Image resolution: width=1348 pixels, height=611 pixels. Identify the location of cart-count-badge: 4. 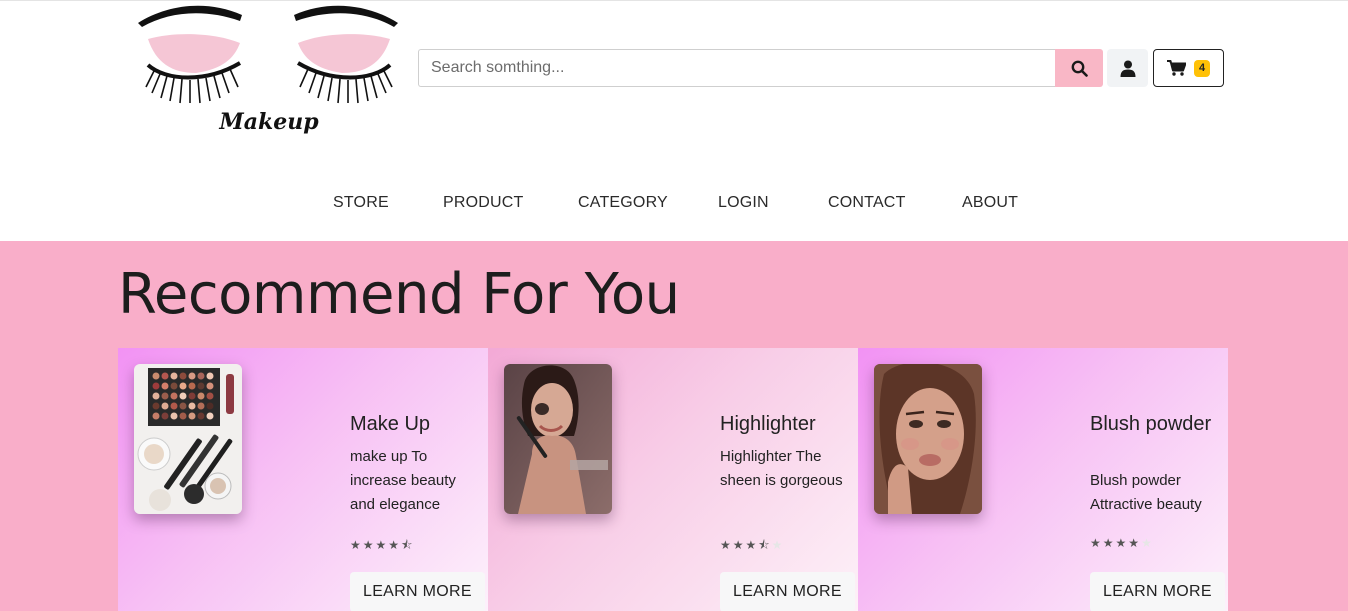
(1202, 68).